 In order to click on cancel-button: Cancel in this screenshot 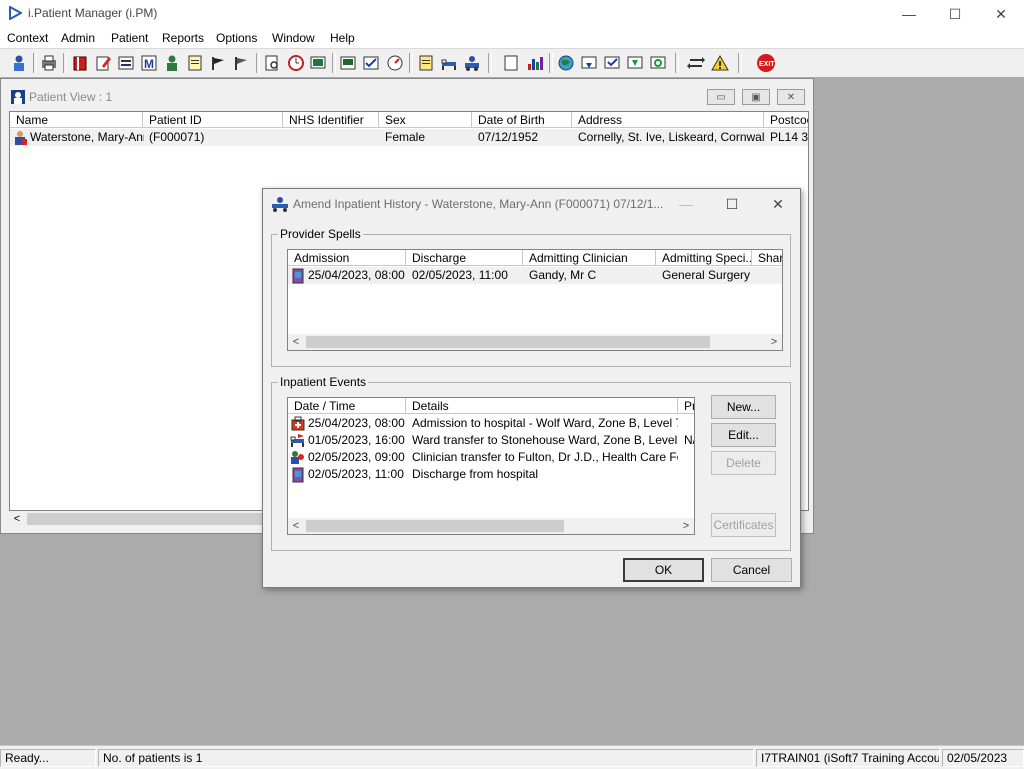, I will do `click(751, 570)`.